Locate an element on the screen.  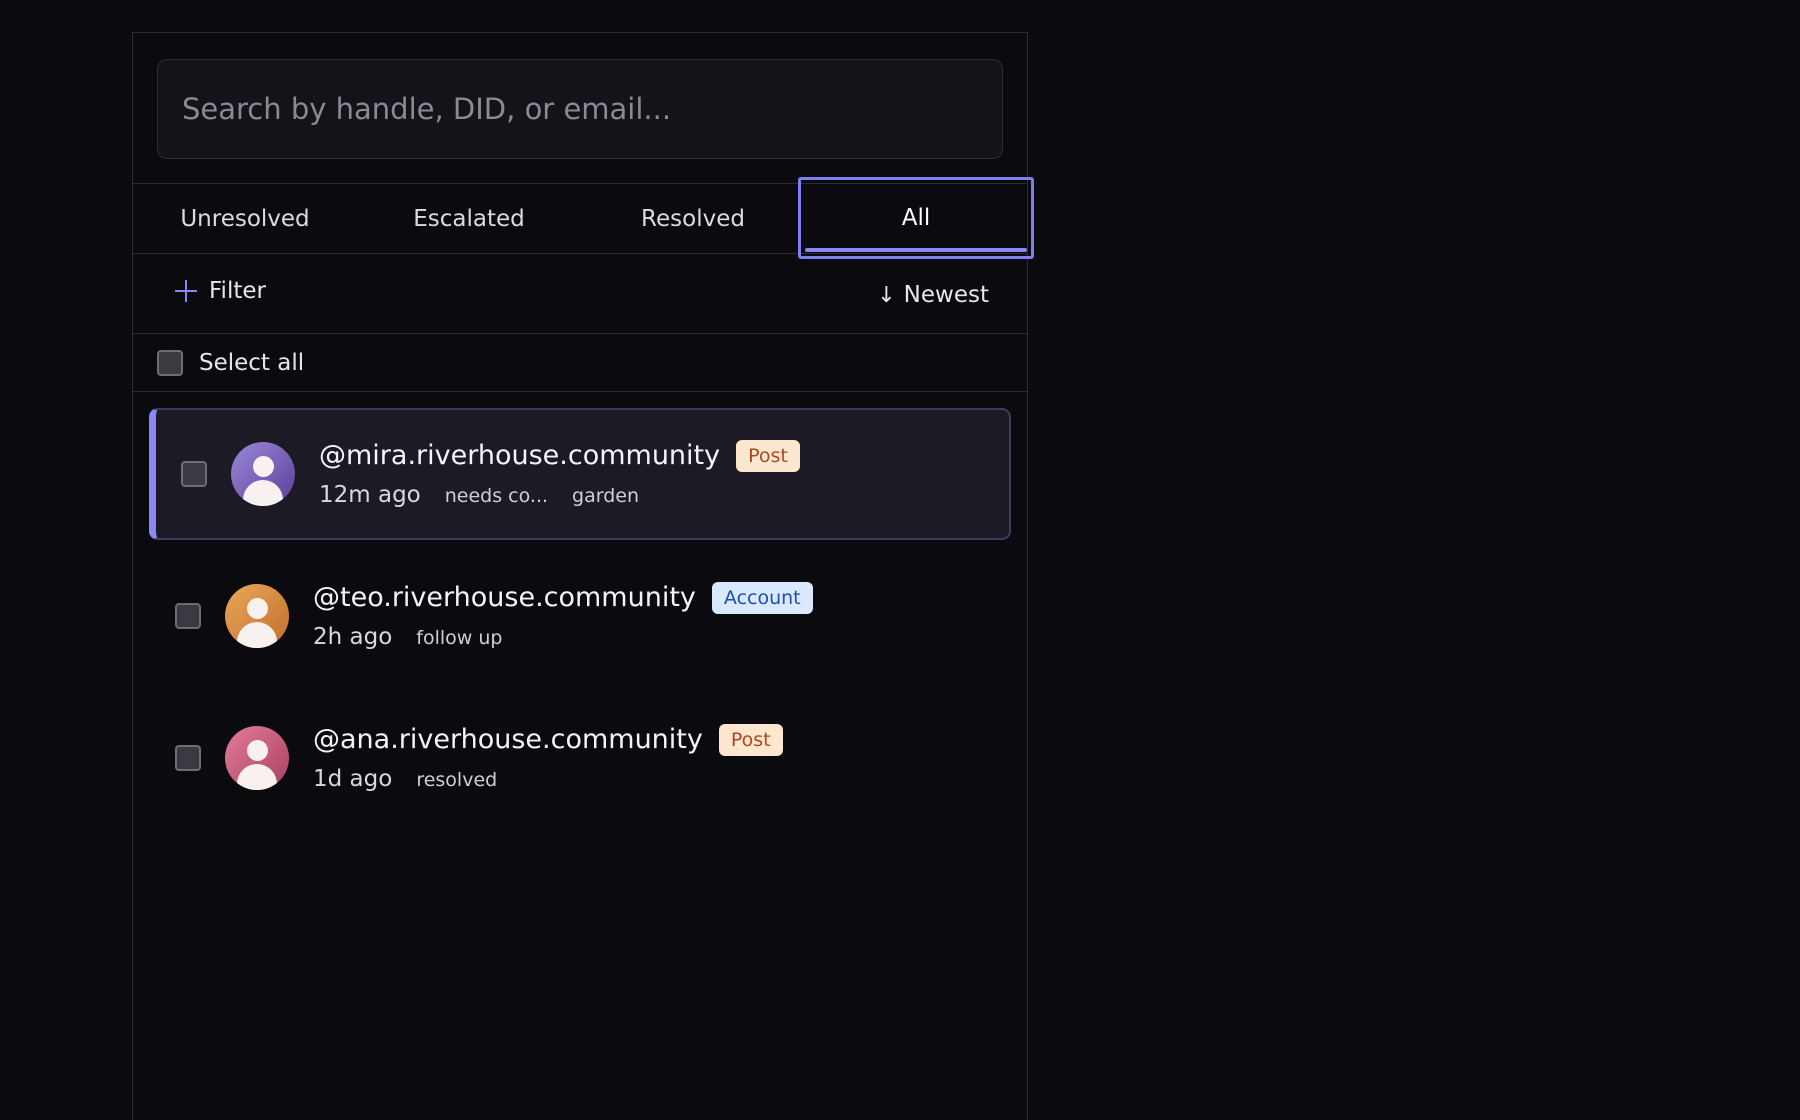
sort-button: ↓ Newest is located at coordinates (933, 295).